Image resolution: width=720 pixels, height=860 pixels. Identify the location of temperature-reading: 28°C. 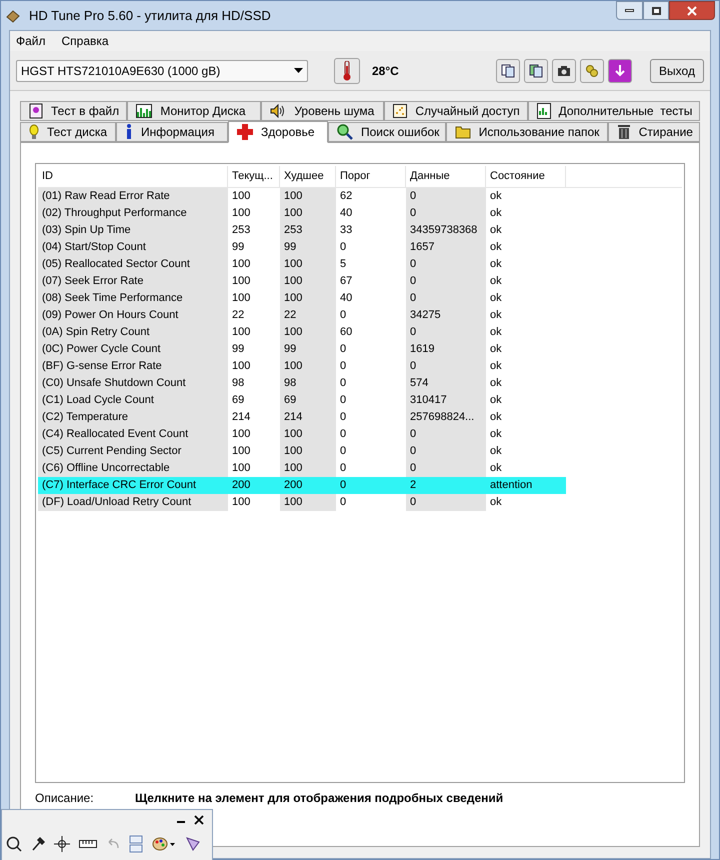
(385, 71).